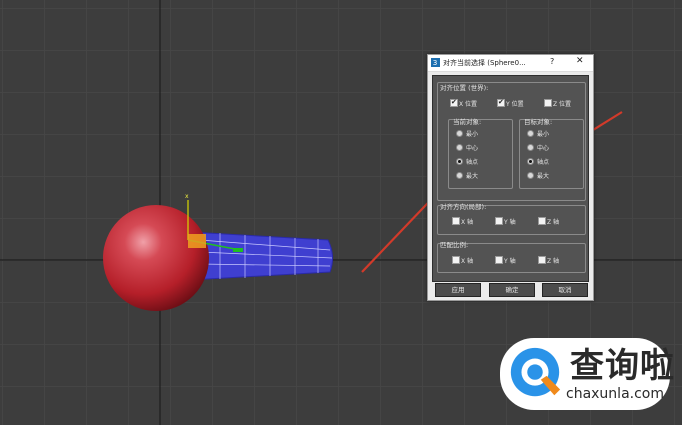 This screenshot has height=425, width=682. What do you see at coordinates (458, 290) in the screenshot?
I see `apply-button: 应用` at bounding box center [458, 290].